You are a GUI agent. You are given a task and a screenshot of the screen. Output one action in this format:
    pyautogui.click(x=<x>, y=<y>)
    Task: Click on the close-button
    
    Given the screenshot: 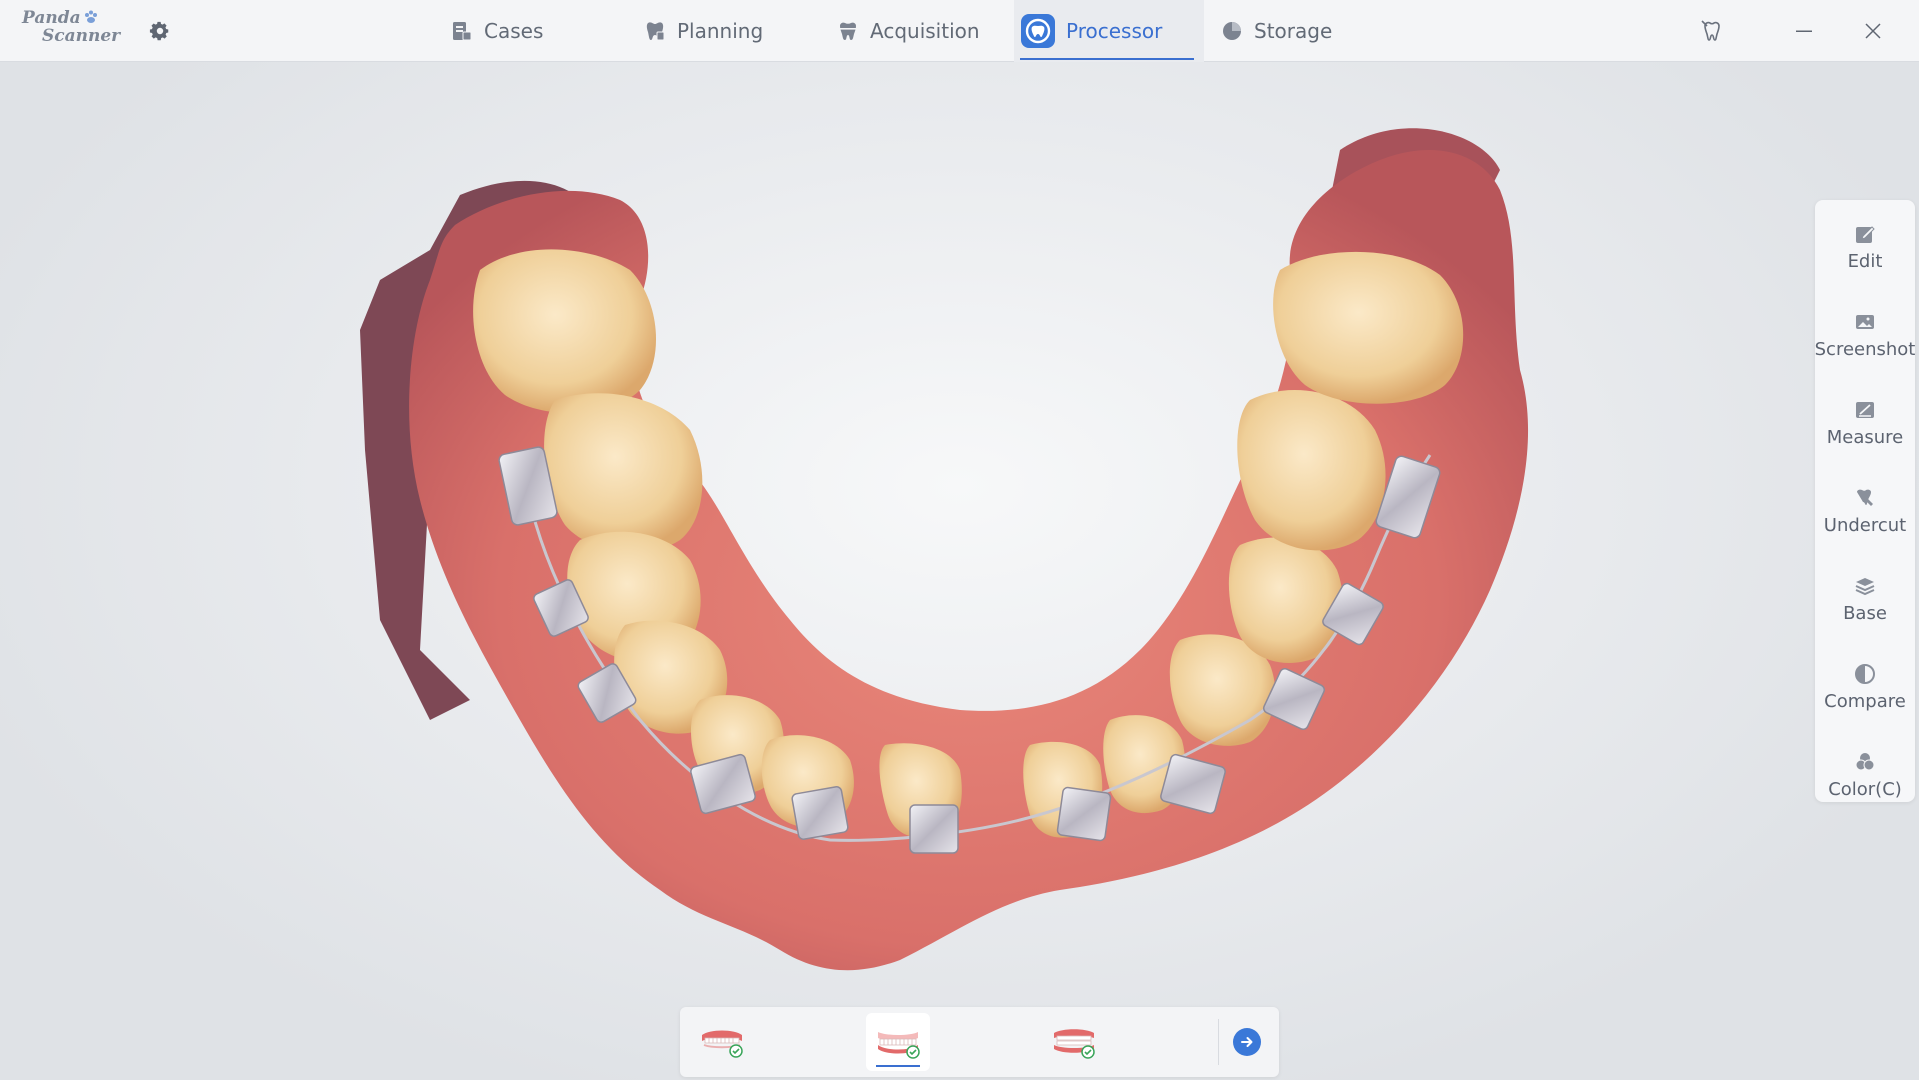 What is the action you would take?
    pyautogui.click(x=1873, y=31)
    